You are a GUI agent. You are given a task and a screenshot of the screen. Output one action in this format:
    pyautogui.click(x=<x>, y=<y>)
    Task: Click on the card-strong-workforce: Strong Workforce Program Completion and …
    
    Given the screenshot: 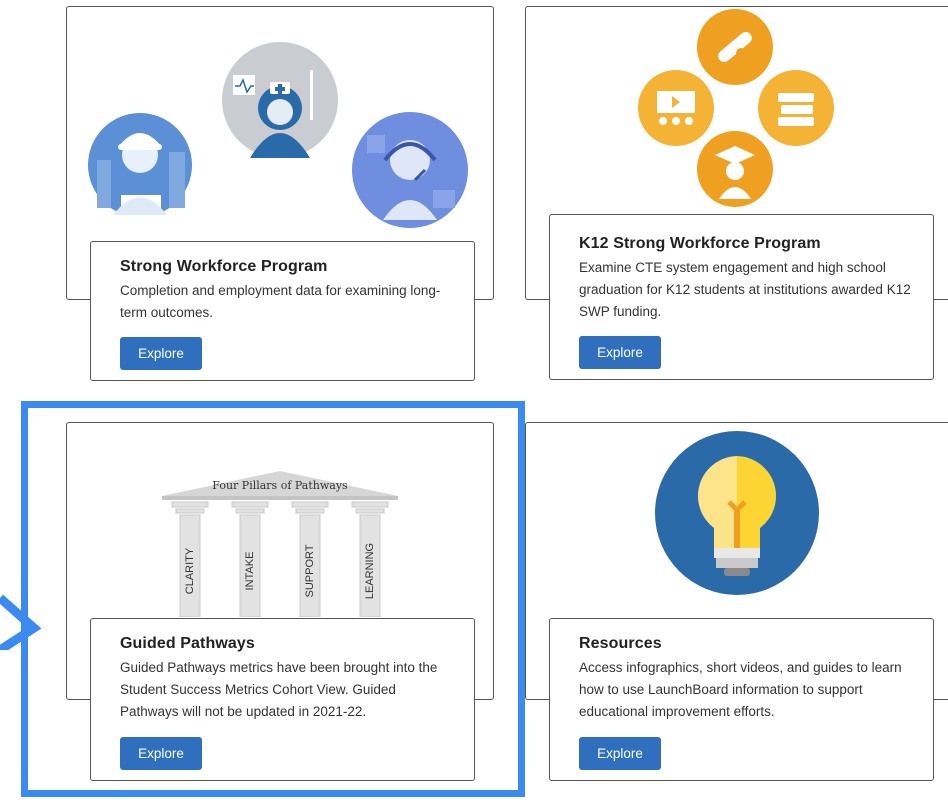 What is the action you would take?
    pyautogui.click(x=282, y=311)
    